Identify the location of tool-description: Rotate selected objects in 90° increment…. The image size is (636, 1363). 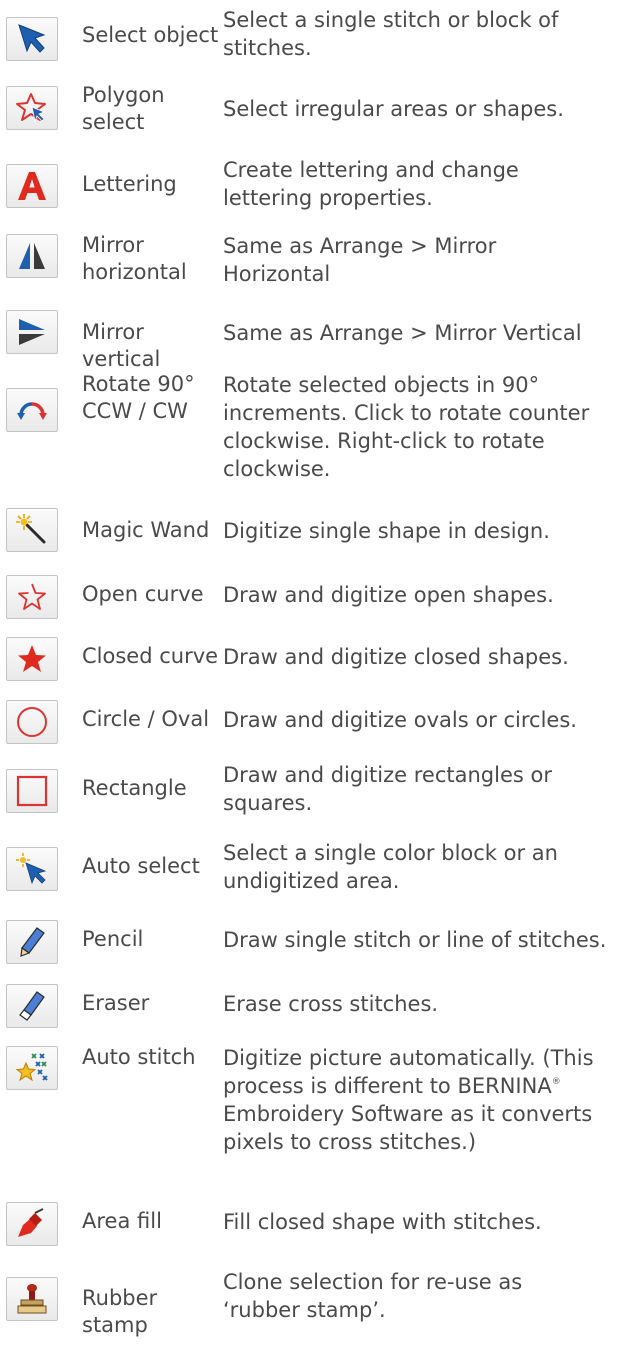
(406, 427).